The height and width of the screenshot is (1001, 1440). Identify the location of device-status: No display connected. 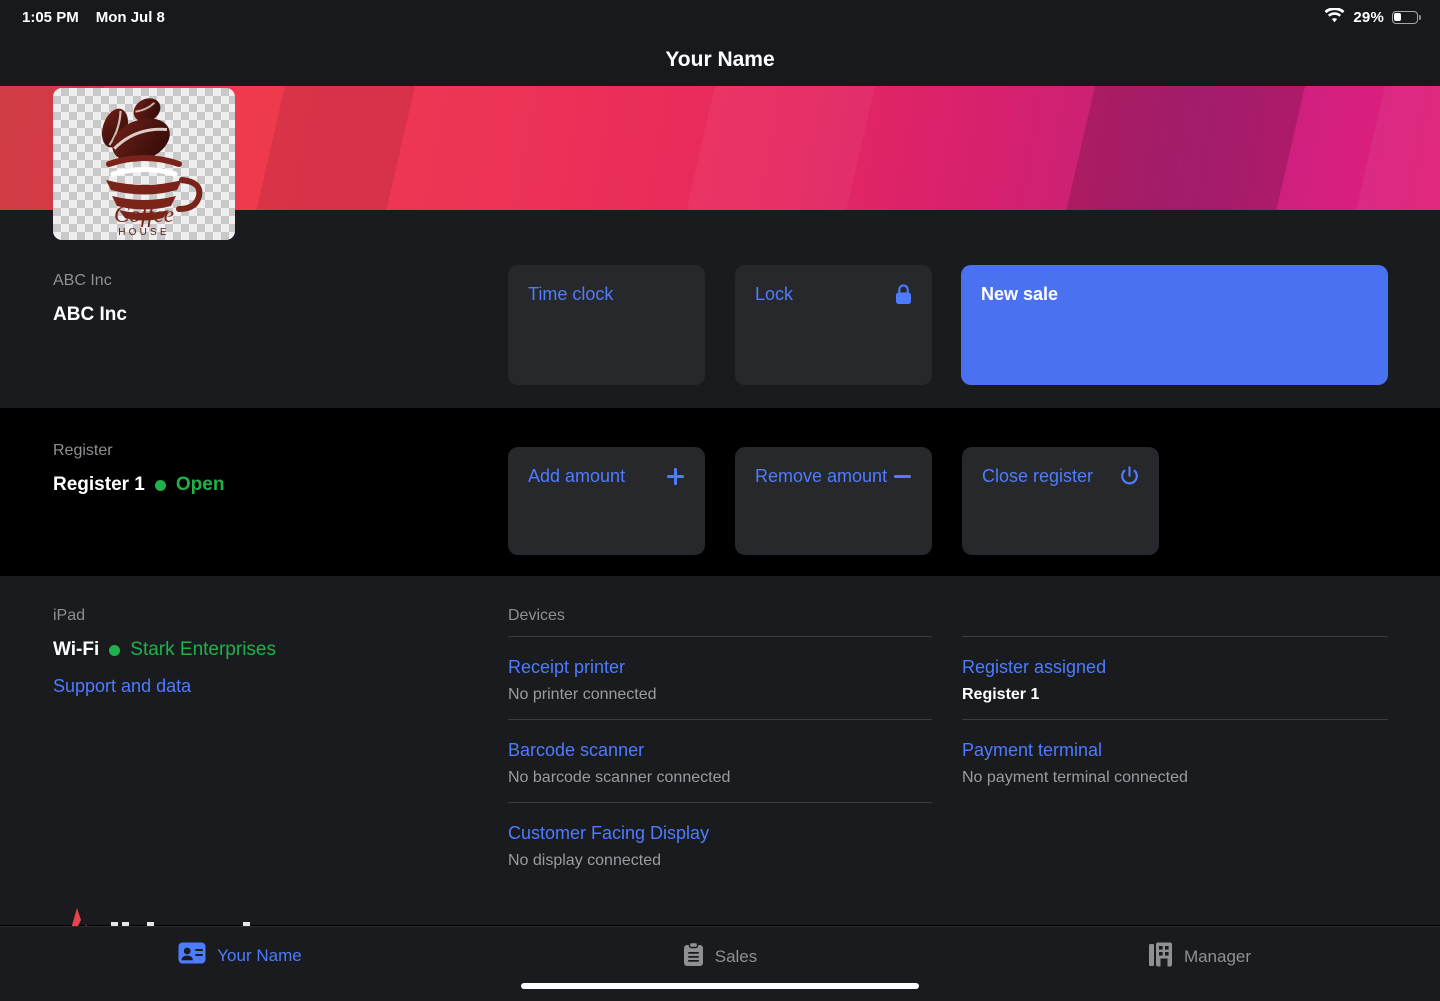
(584, 860).